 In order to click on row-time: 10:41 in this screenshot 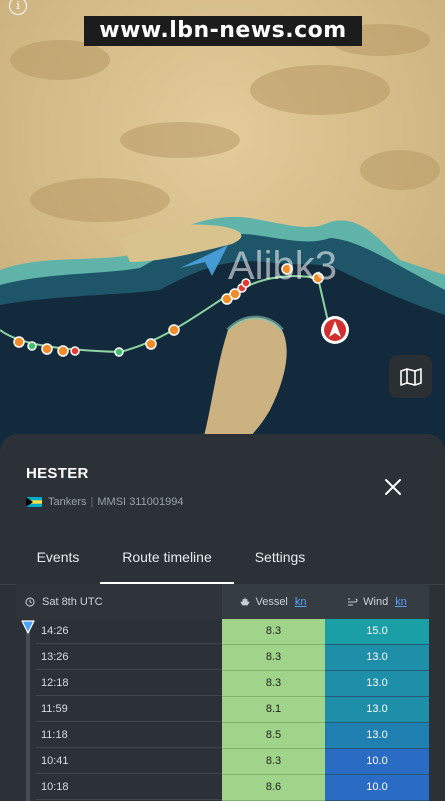, I will do `click(129, 761)`.